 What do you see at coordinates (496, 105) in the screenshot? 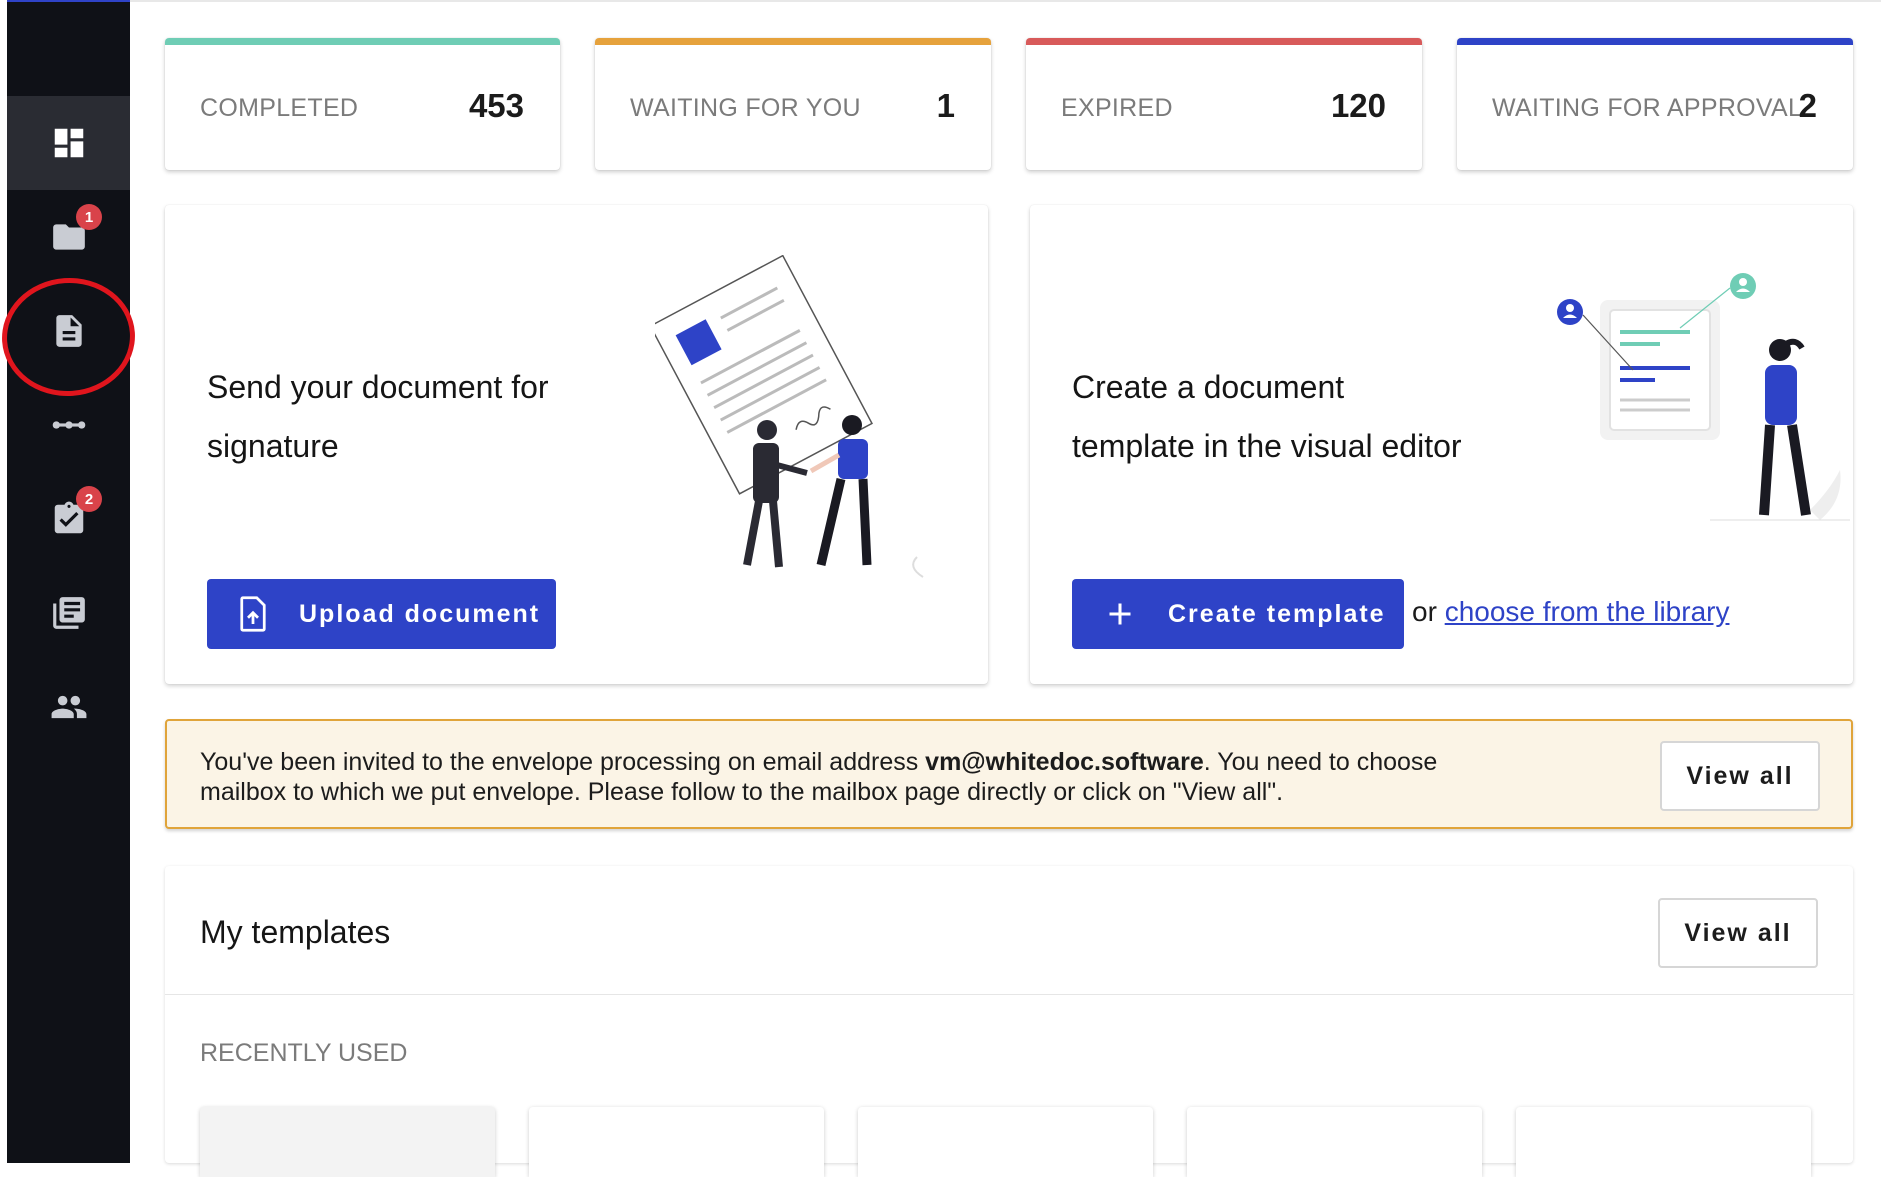
I see `stat-value: 453` at bounding box center [496, 105].